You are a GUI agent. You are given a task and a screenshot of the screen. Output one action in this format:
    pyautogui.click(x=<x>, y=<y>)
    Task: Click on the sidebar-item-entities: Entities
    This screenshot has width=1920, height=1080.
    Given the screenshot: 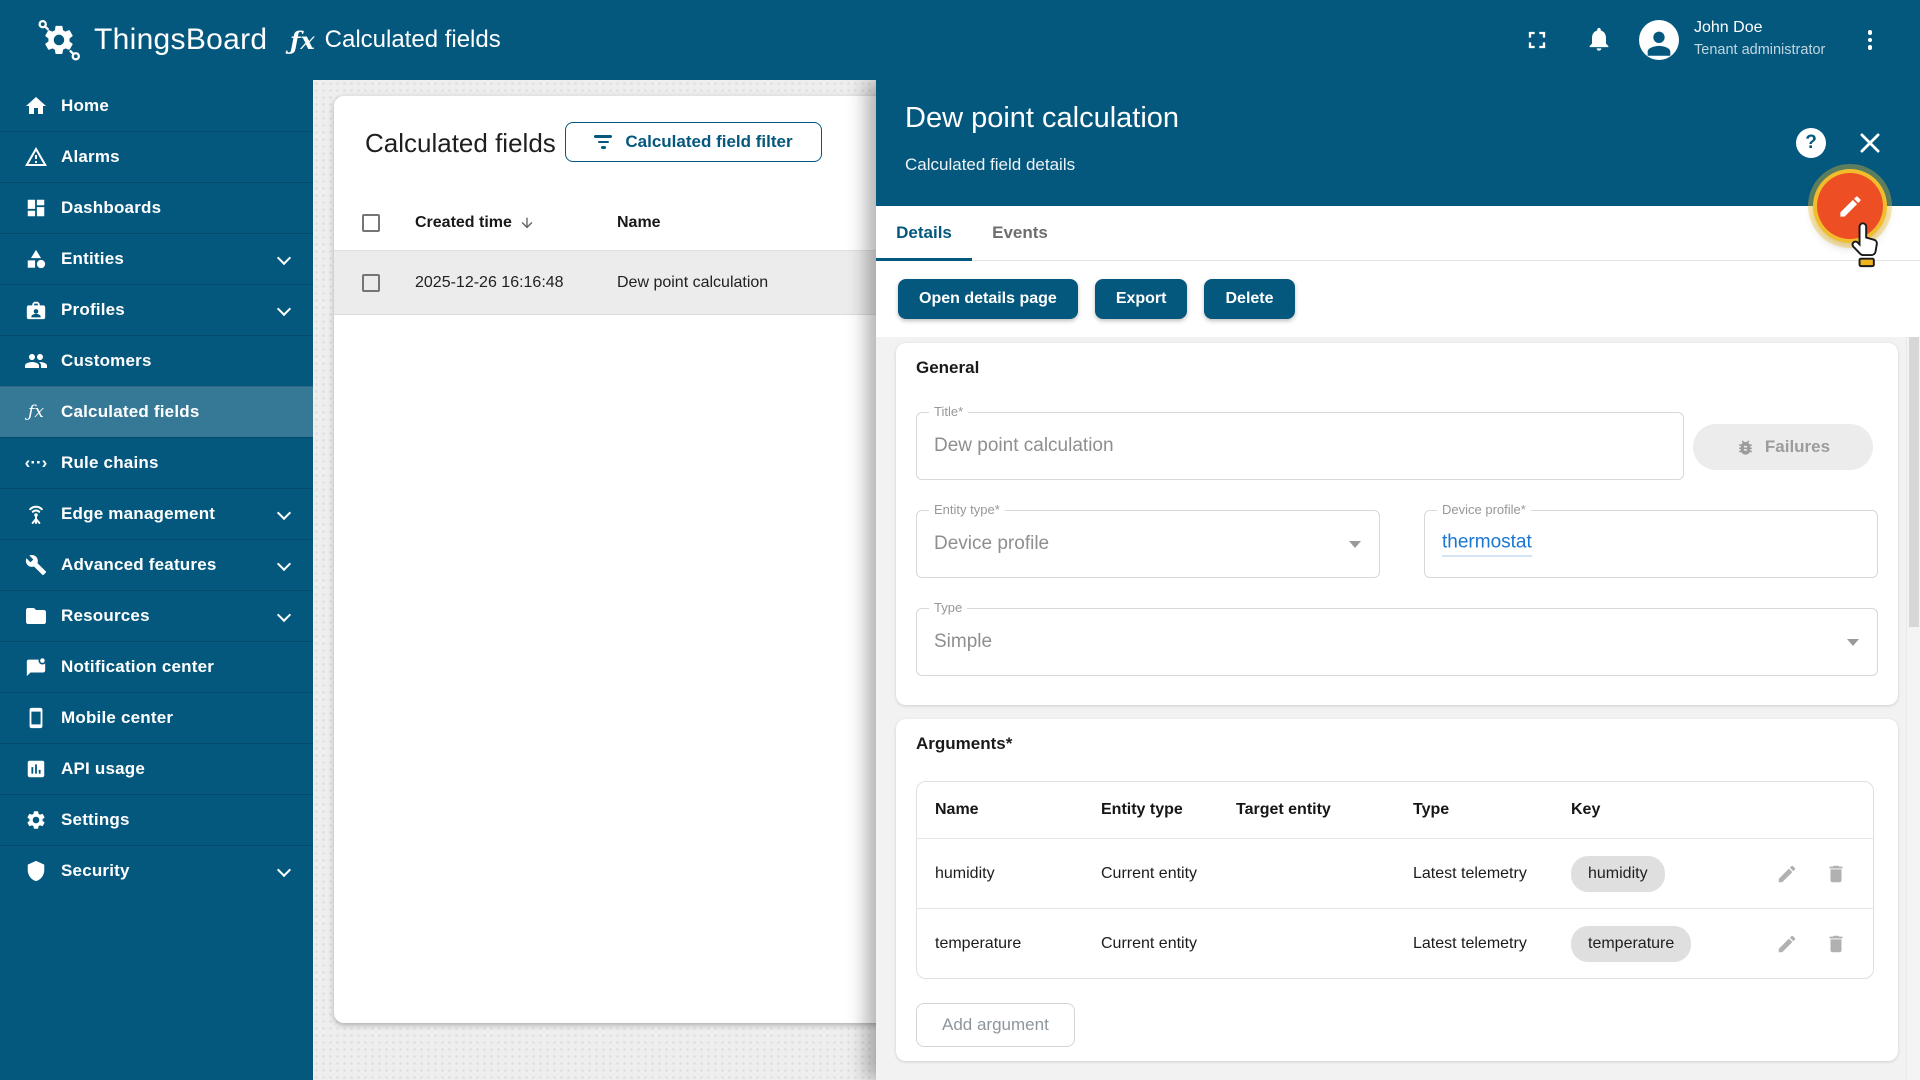 What is the action you would take?
    pyautogui.click(x=156, y=258)
    